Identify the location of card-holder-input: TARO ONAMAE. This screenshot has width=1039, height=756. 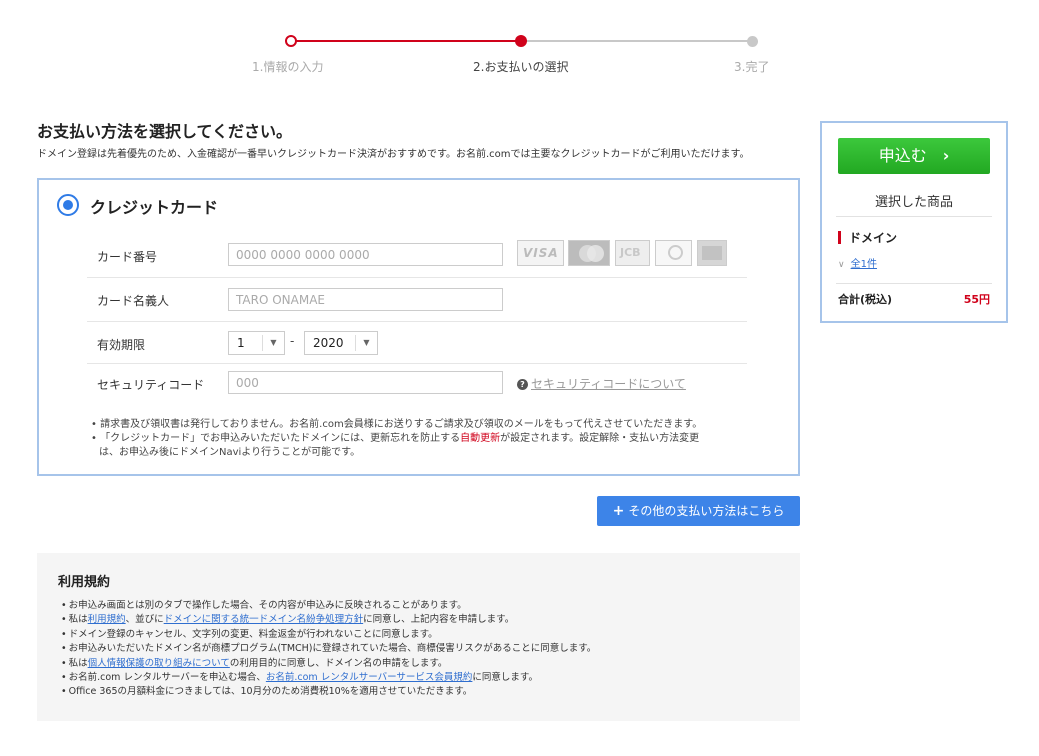
(365, 299).